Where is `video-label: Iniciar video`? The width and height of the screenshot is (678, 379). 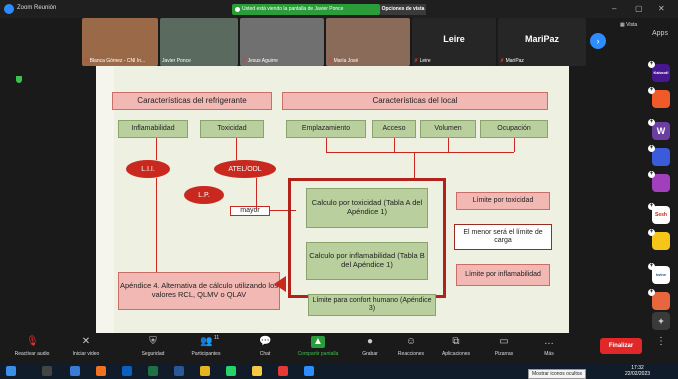 video-label: Iniciar video is located at coordinates (86, 354).